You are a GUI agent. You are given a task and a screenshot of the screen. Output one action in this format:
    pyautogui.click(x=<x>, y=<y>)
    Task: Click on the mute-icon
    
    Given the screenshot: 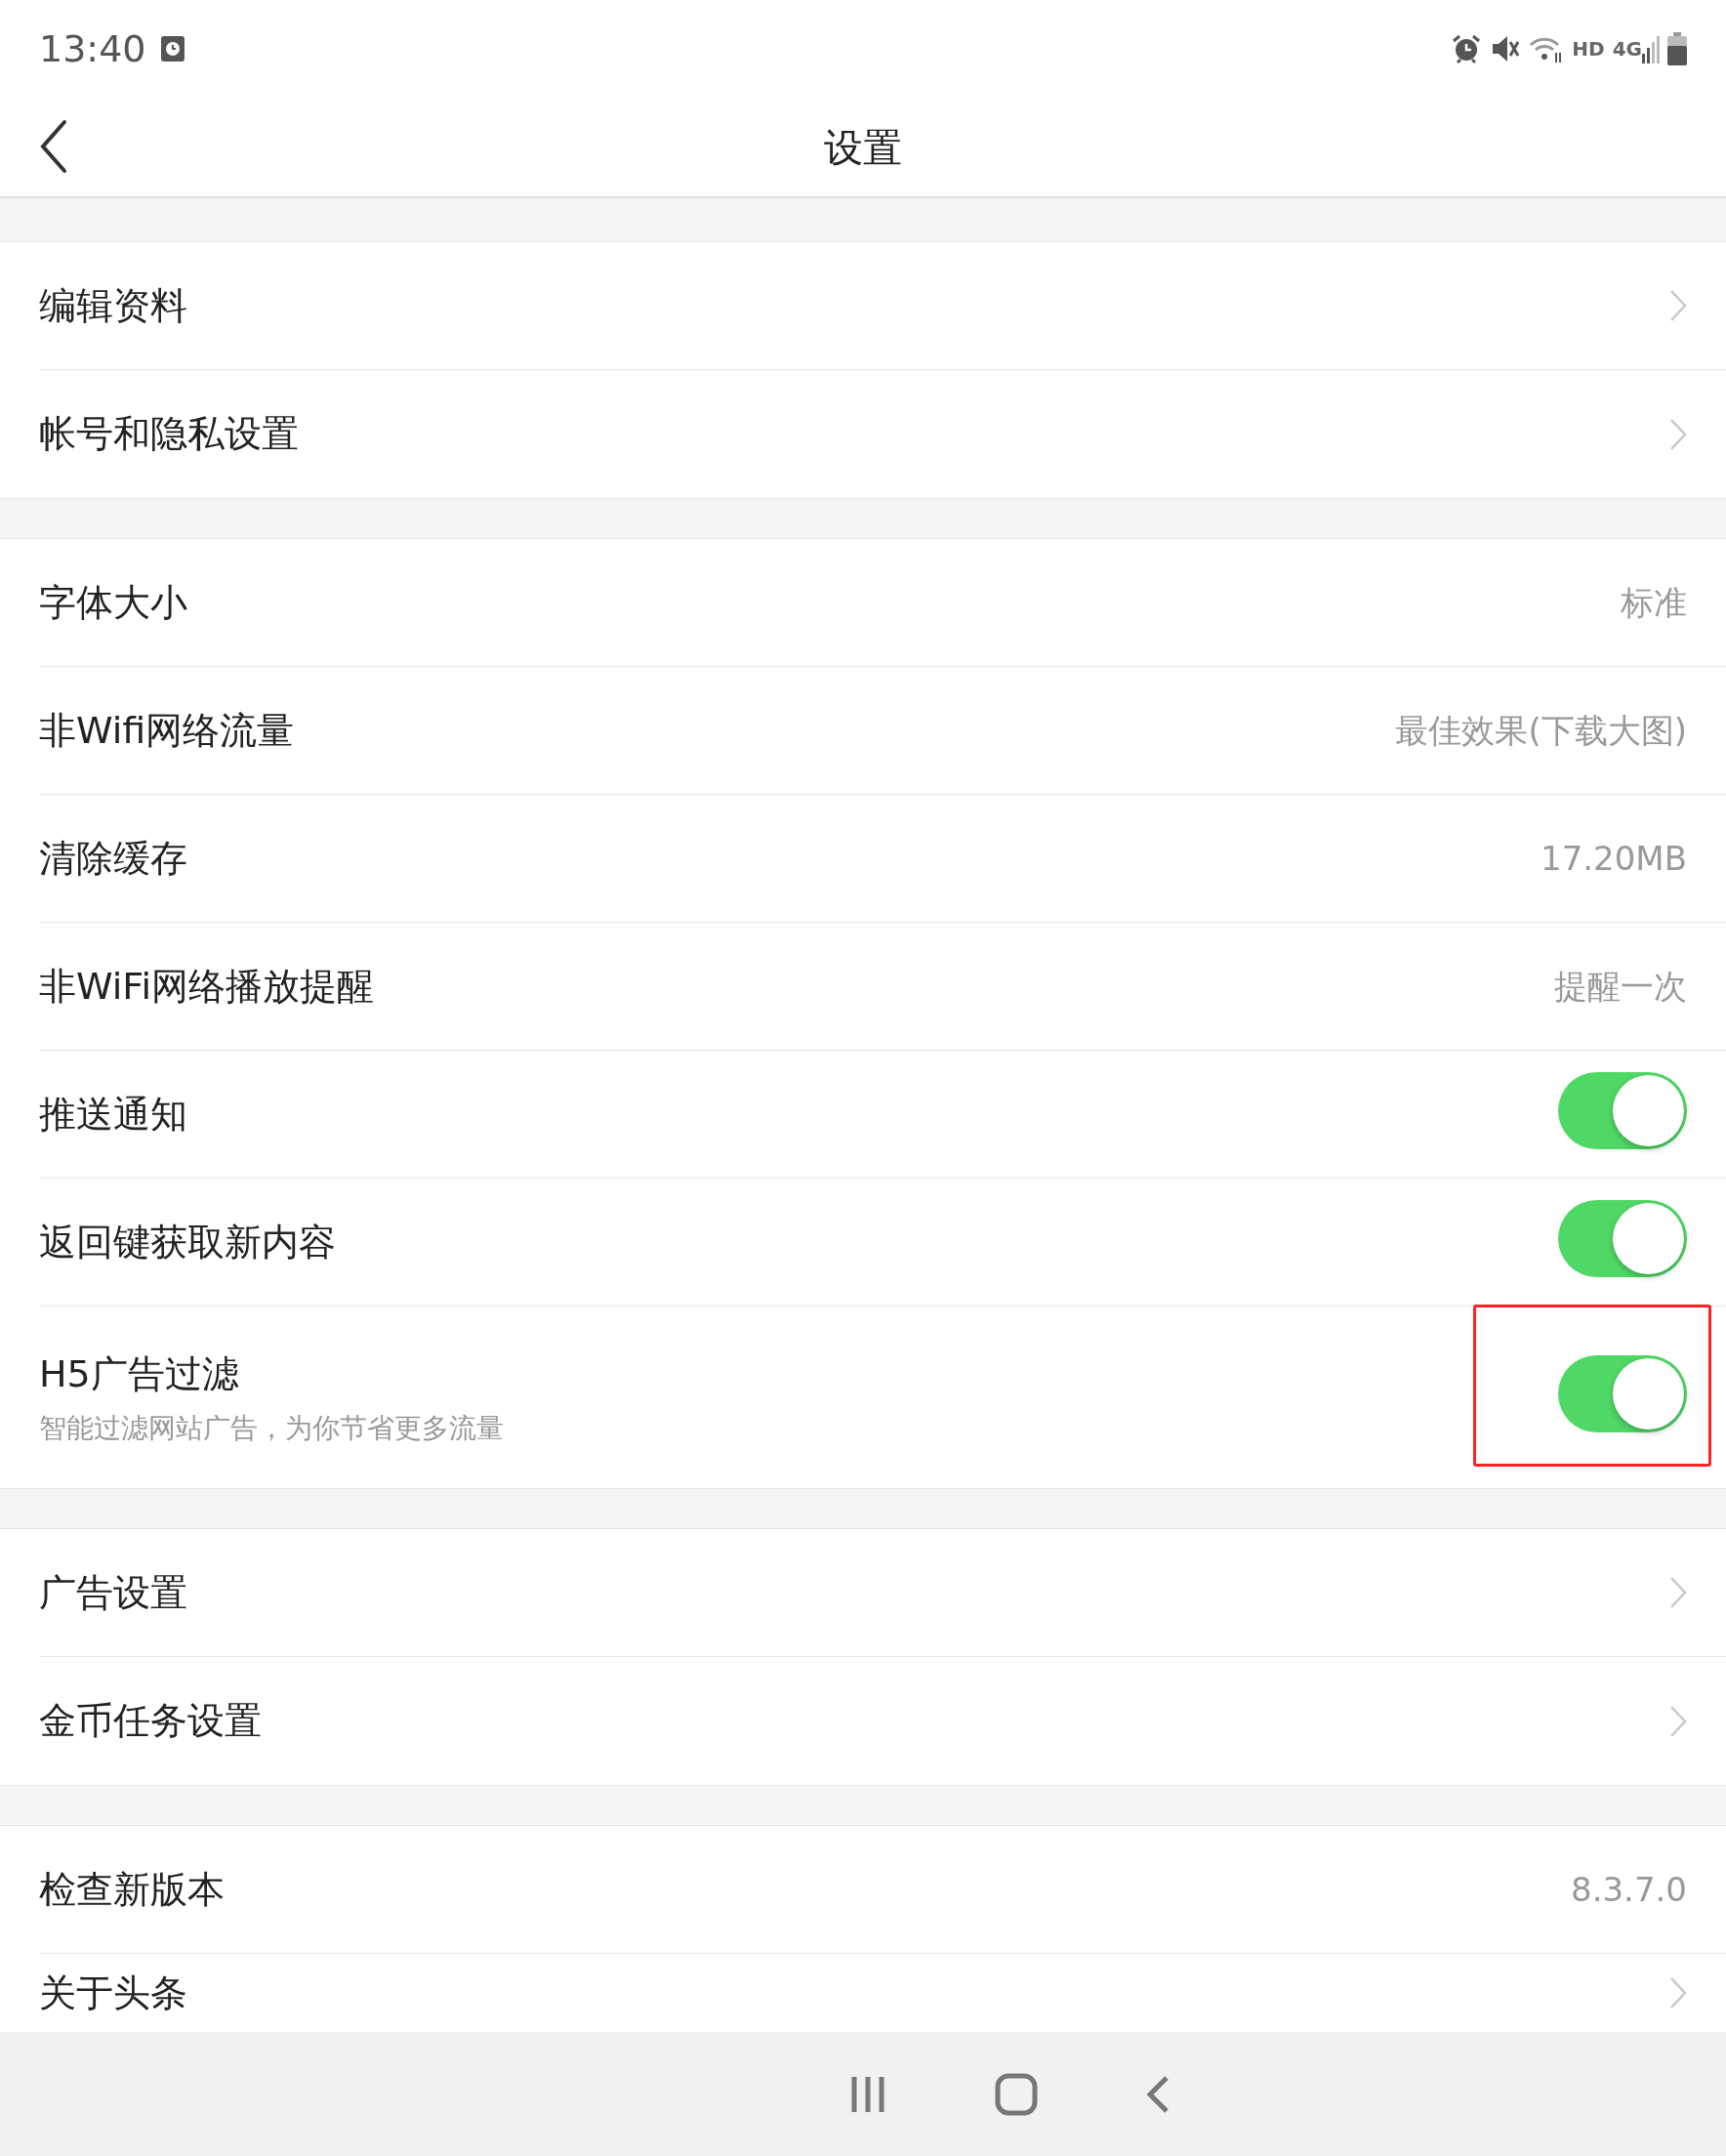 What is the action you would take?
    pyautogui.click(x=1506, y=49)
    